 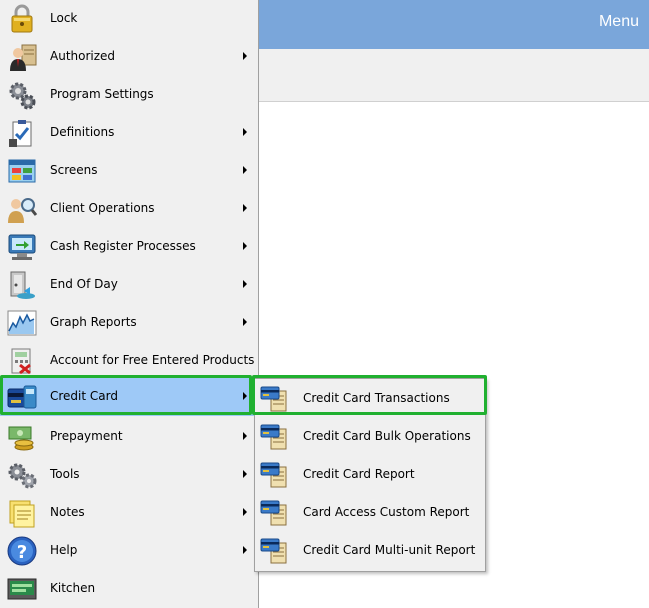 I want to click on menu-item-credit-card: Credit Card, so click(x=129, y=397).